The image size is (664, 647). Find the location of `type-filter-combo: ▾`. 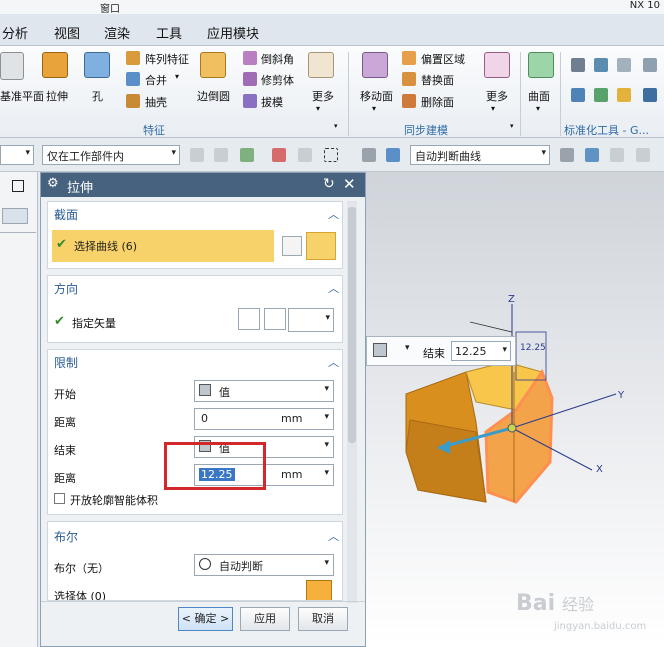

type-filter-combo: ▾ is located at coordinates (17, 155).